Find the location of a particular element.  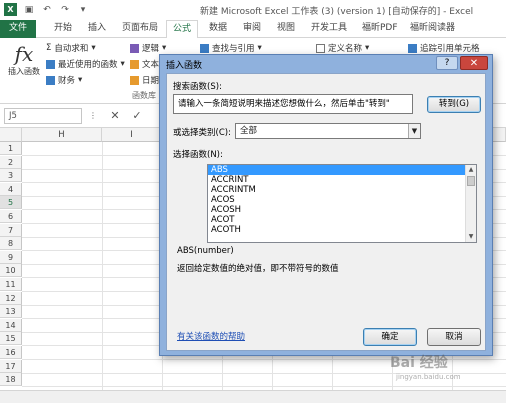

row-header: 15 is located at coordinates (11, 339).